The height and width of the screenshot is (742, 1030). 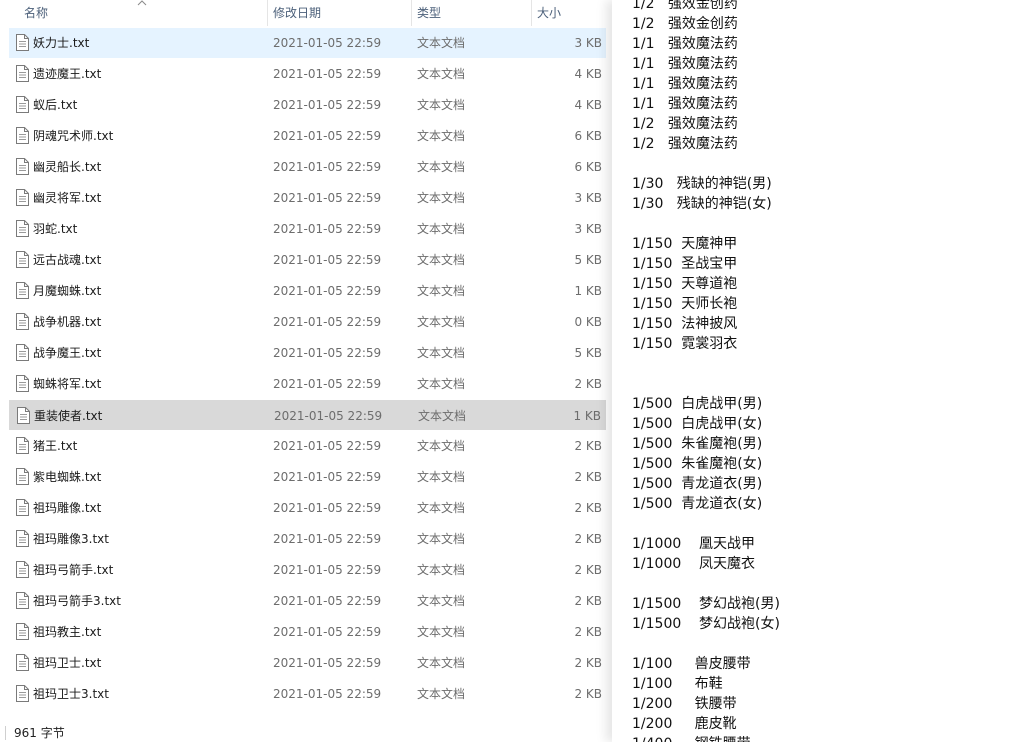 I want to click on file-name: 祖玛弓箭手3.txt, so click(x=77, y=601).